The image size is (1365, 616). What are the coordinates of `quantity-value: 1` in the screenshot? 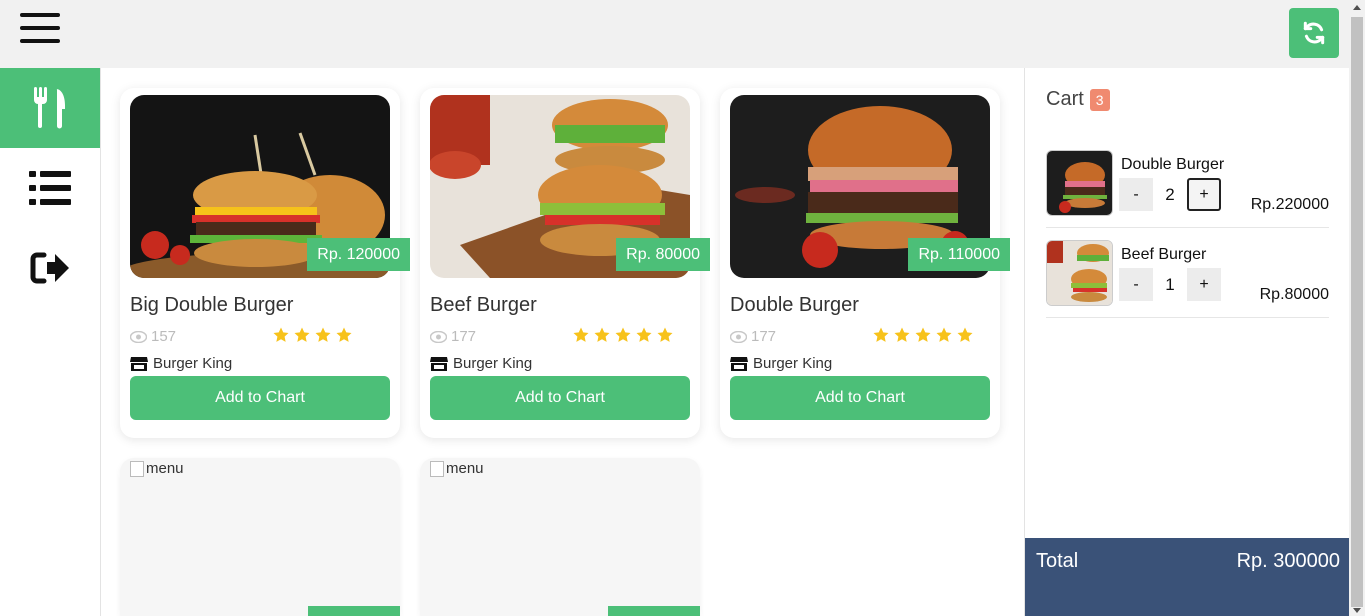 It's located at (1170, 284).